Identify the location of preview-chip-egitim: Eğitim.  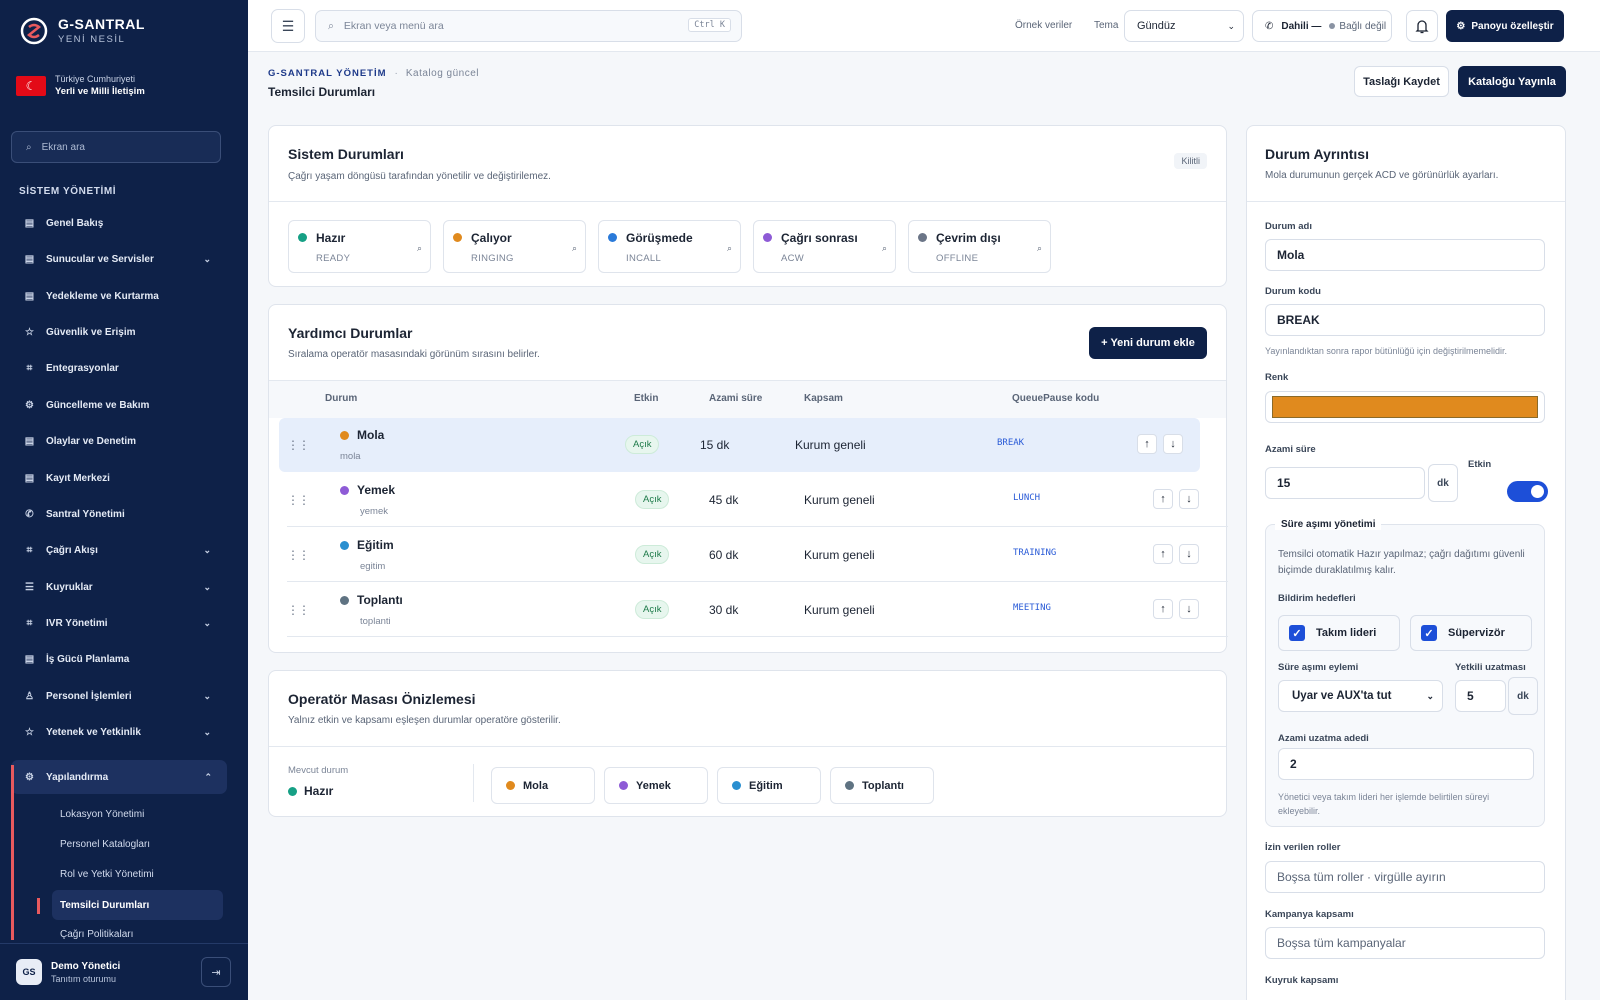
(769, 785).